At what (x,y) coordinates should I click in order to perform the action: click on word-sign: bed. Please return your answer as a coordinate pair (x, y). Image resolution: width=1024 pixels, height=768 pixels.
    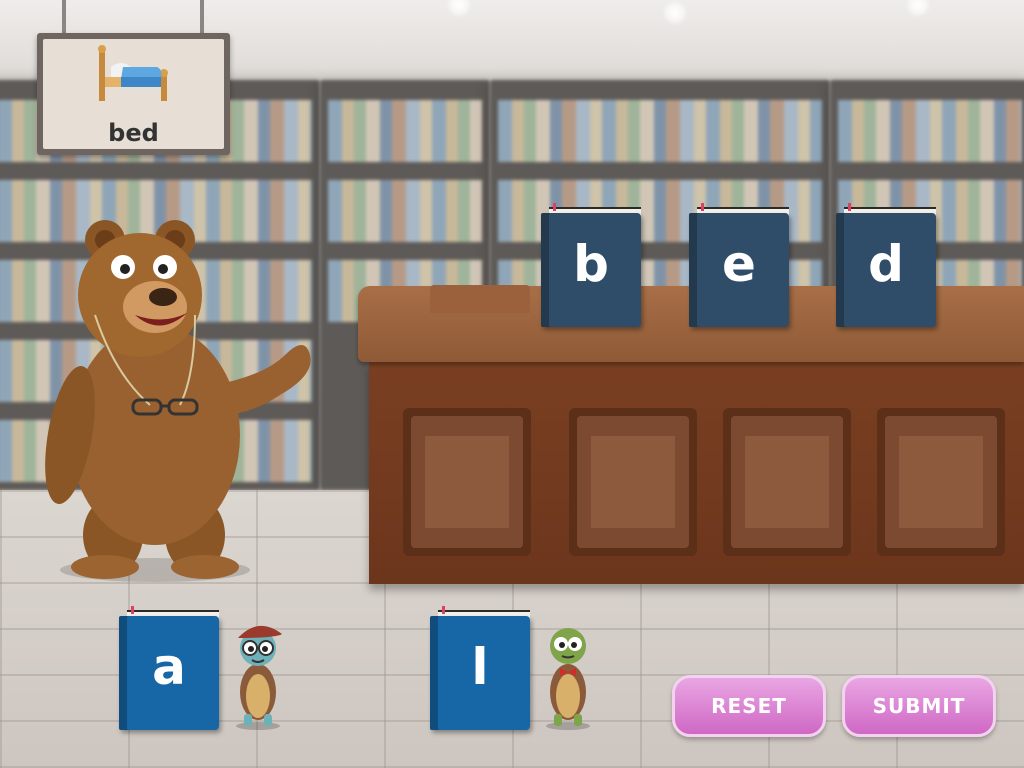
    Looking at the image, I should click on (133, 94).